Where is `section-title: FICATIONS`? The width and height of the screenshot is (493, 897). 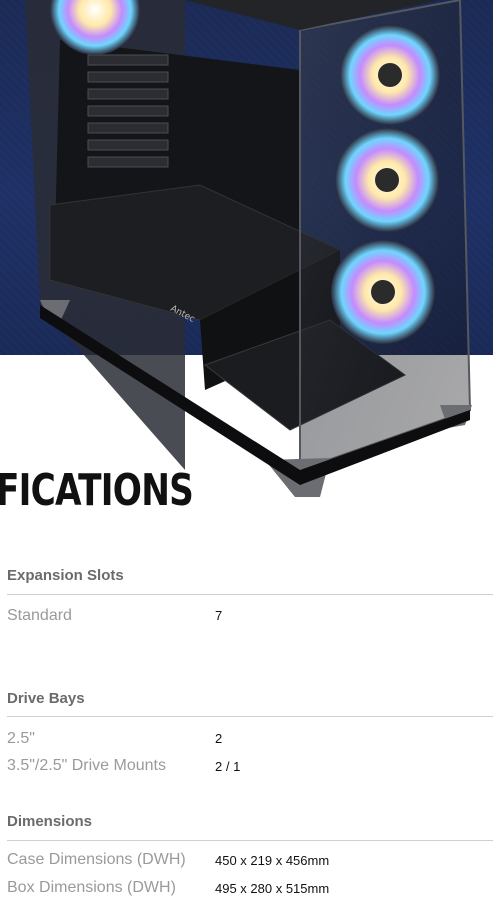
section-title: FICATIONS is located at coordinates (97, 490).